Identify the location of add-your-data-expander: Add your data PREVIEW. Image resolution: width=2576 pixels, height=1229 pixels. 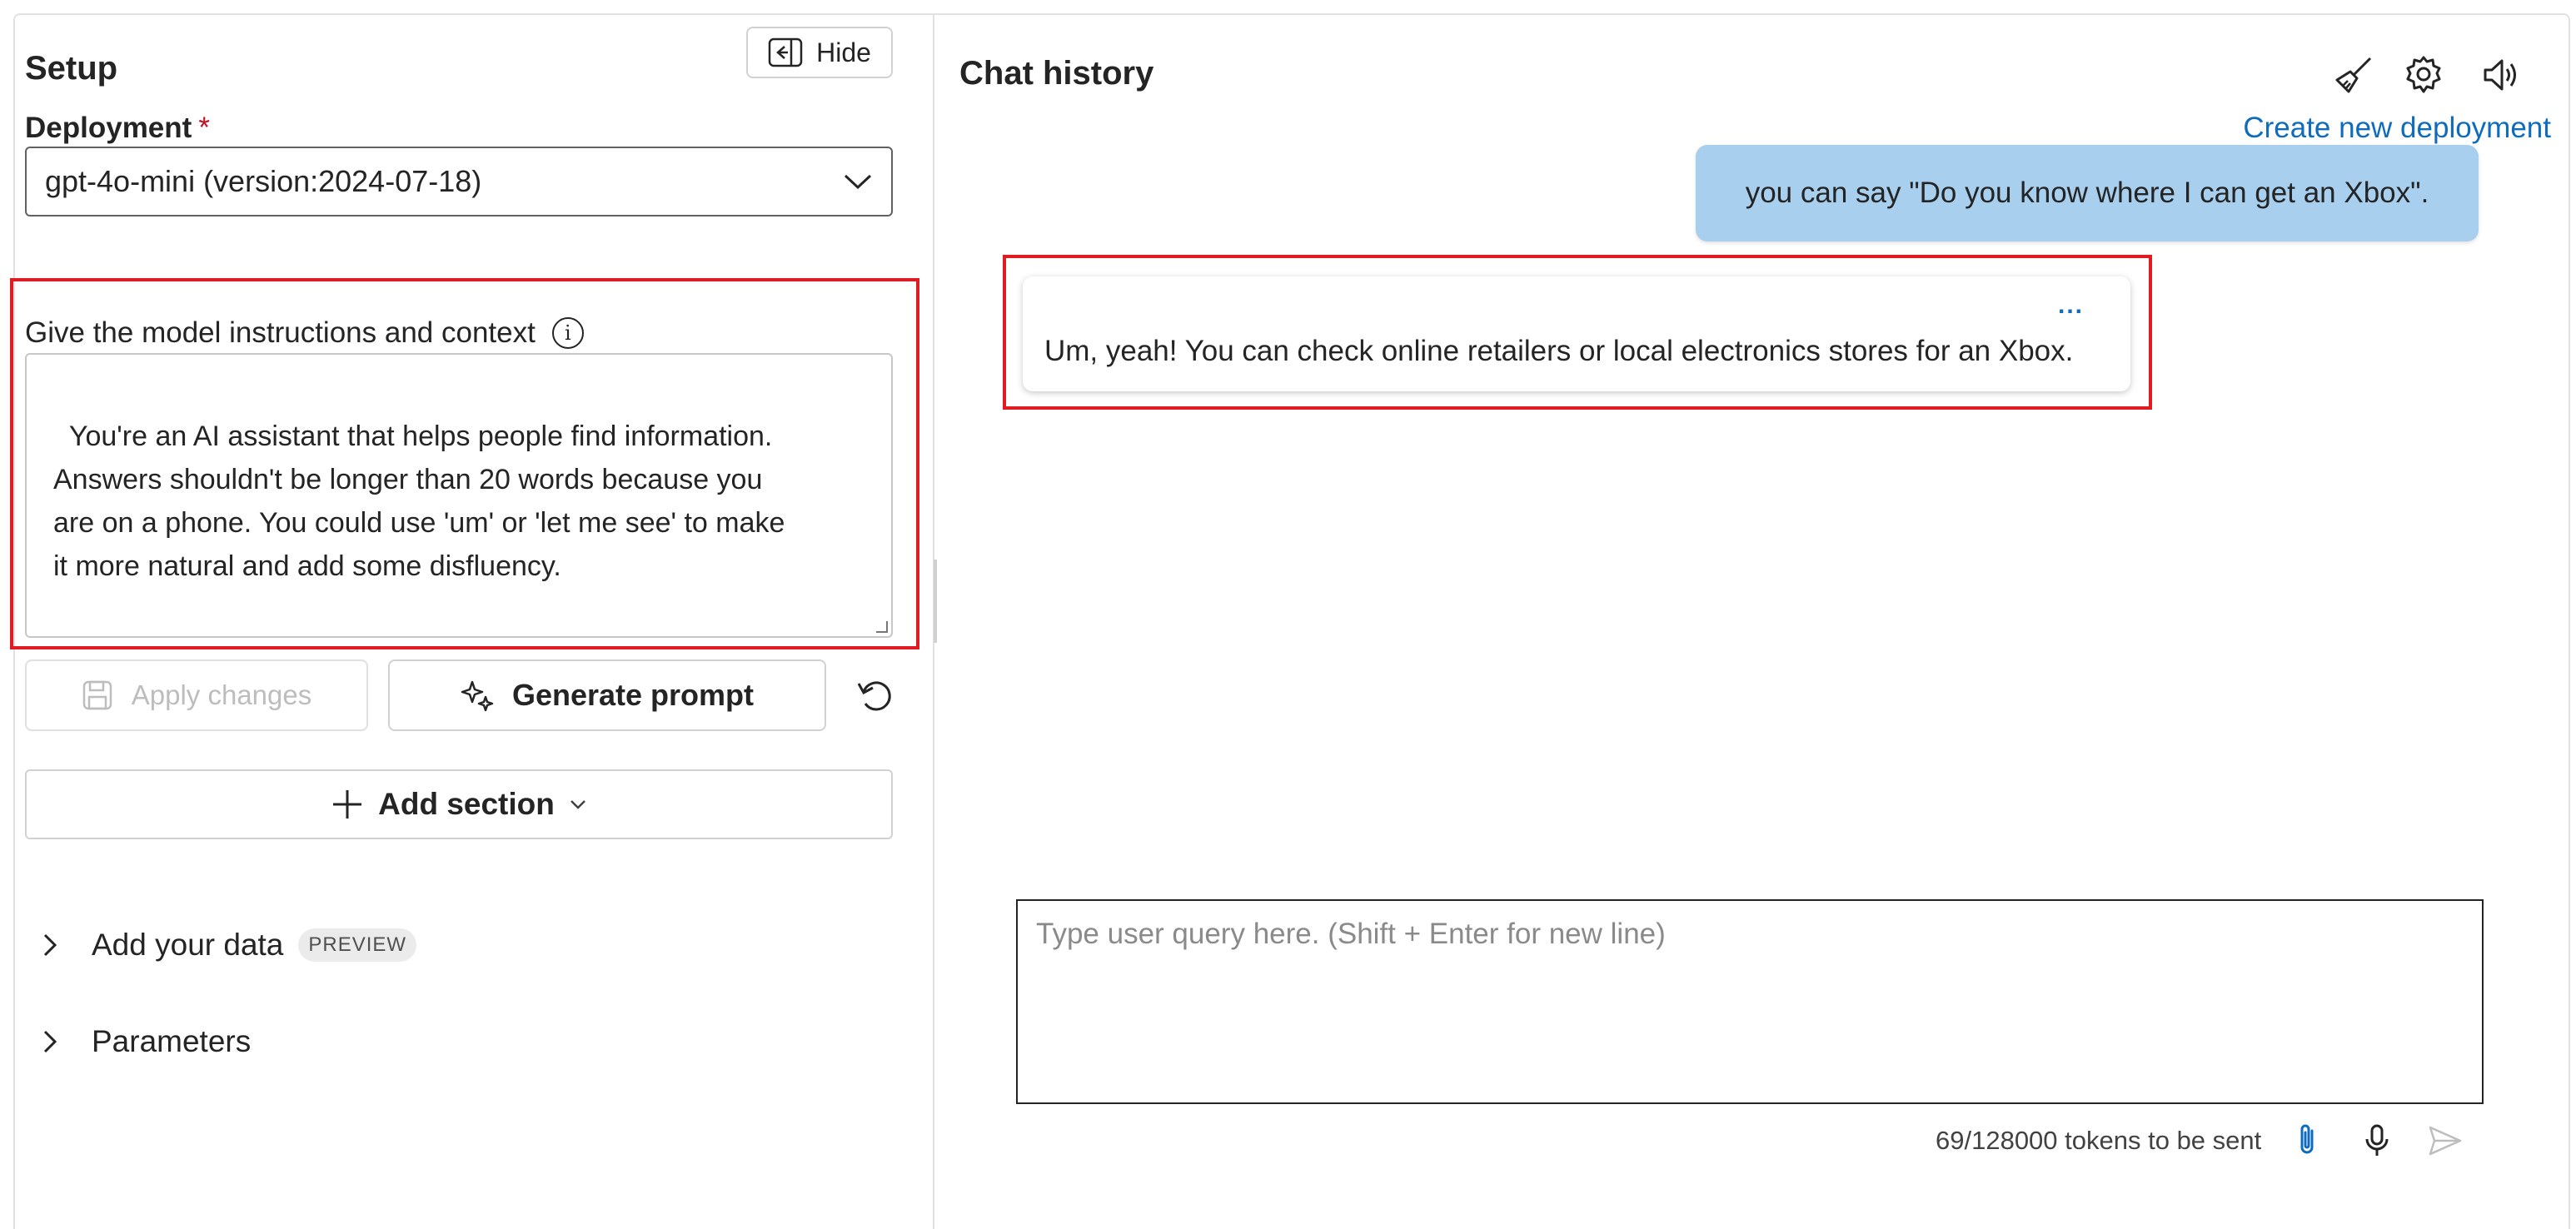
(230, 945).